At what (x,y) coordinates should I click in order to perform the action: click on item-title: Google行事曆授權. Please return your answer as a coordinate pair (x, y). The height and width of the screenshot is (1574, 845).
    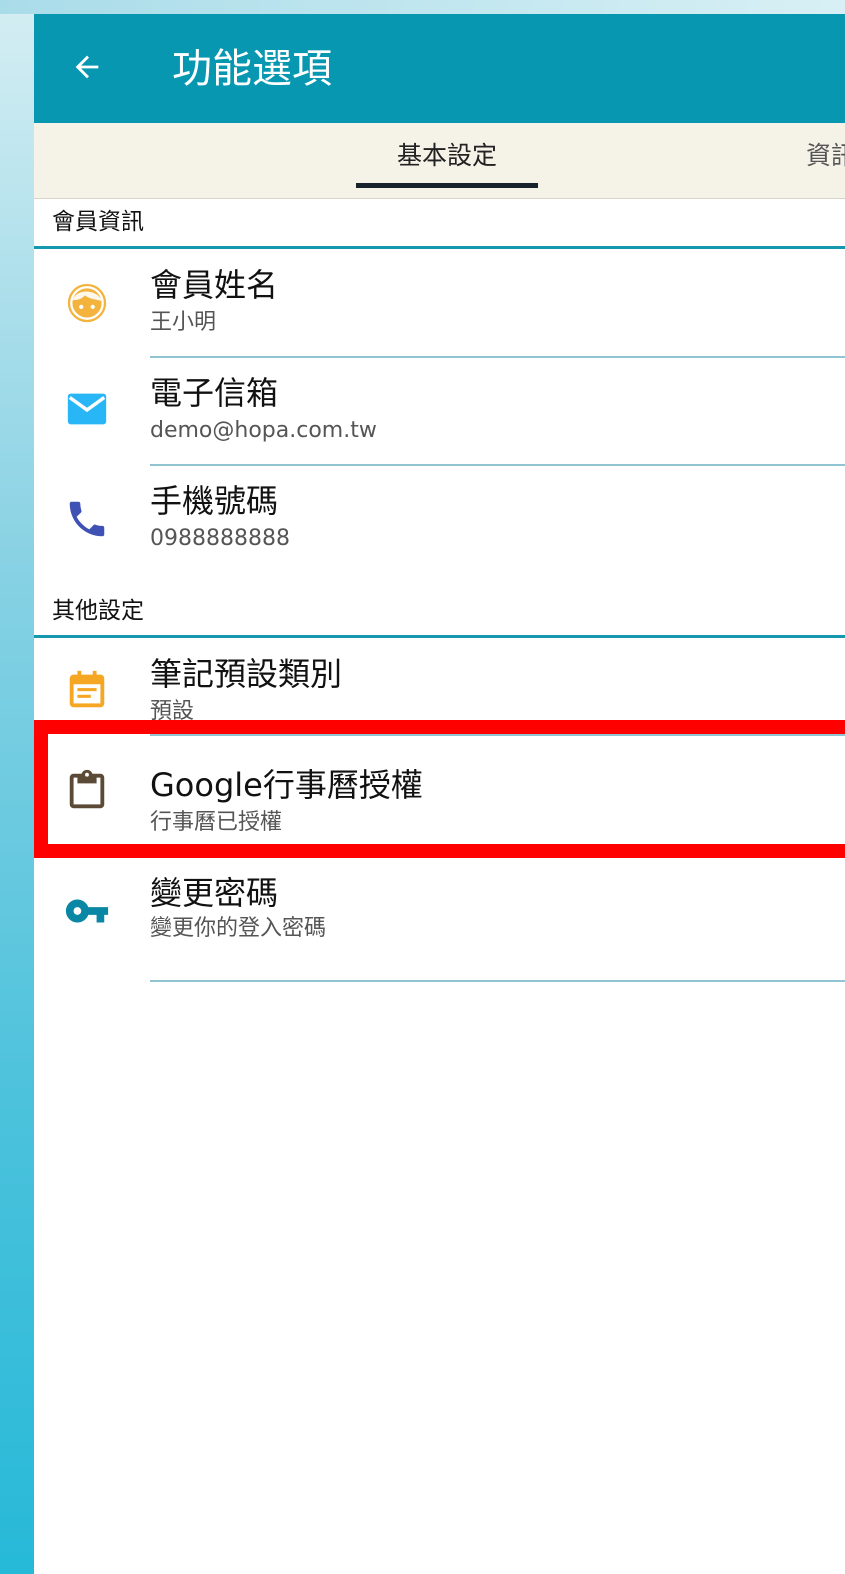
    Looking at the image, I should click on (286, 785).